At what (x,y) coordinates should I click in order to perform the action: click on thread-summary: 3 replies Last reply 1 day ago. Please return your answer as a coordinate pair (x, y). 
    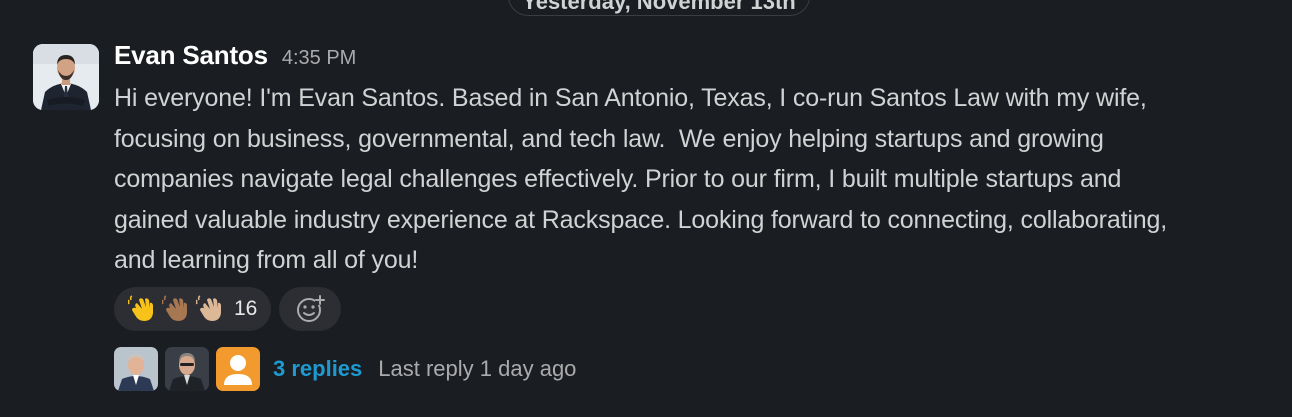
    Looking at the image, I should click on (345, 369).